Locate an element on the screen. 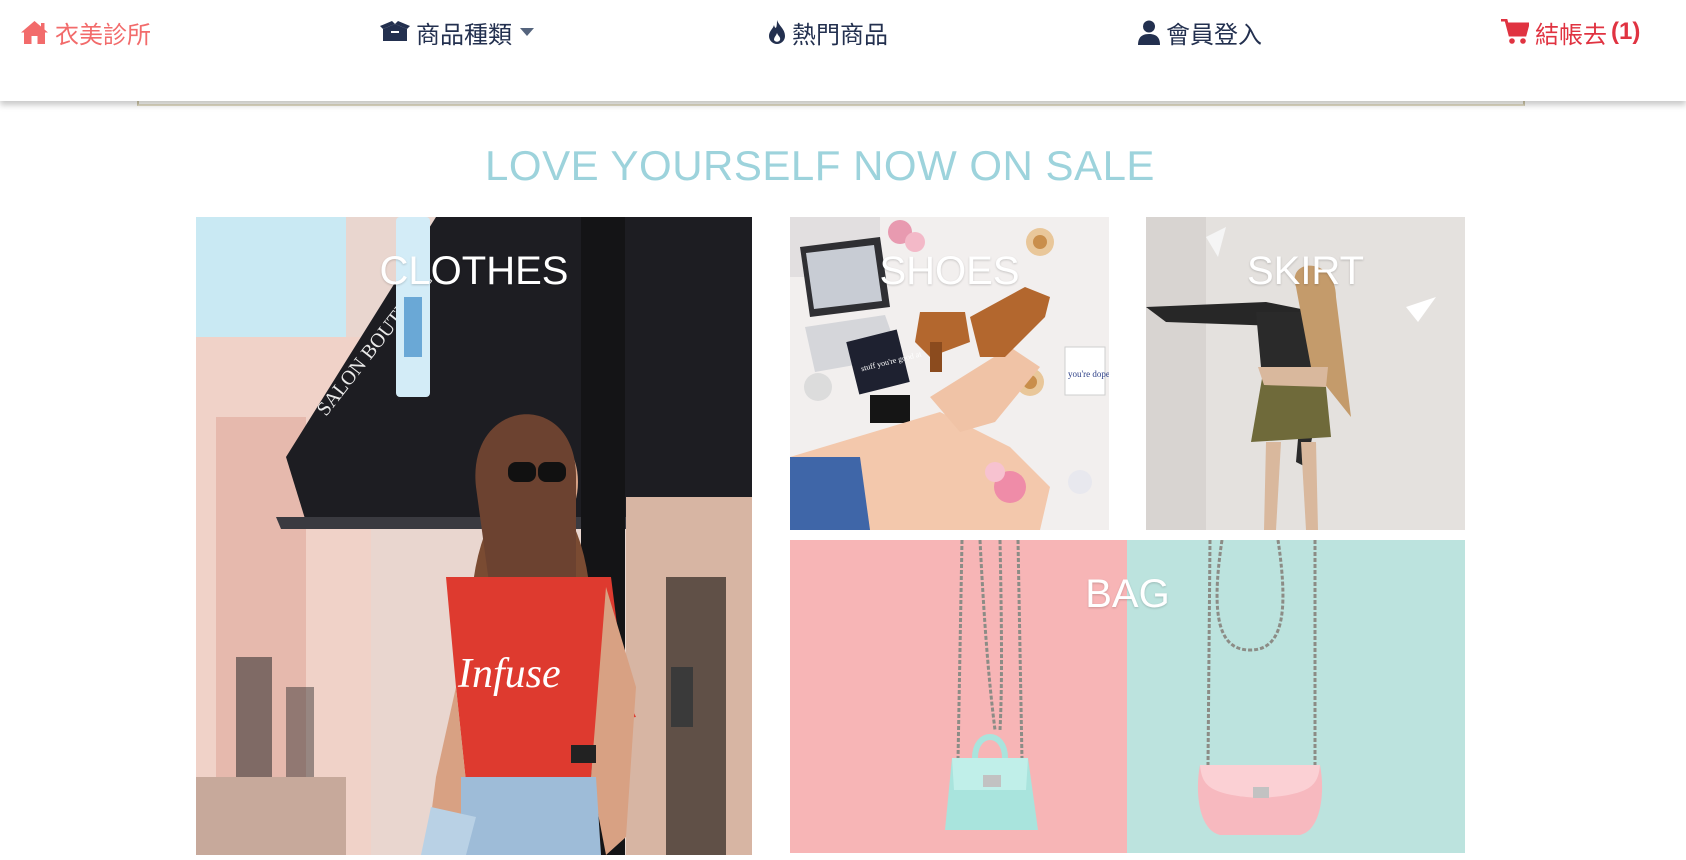 This screenshot has width=1686, height=860. tshirt-print-text: Infuse is located at coordinates (509, 674).